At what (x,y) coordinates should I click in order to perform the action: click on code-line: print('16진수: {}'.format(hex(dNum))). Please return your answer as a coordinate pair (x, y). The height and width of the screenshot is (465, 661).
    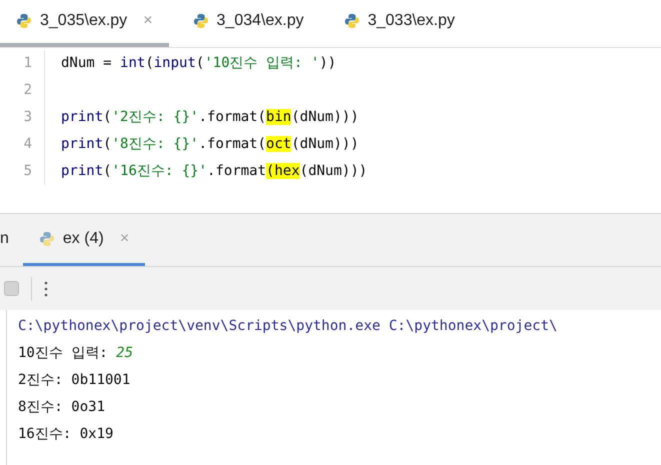
    Looking at the image, I should click on (214, 171).